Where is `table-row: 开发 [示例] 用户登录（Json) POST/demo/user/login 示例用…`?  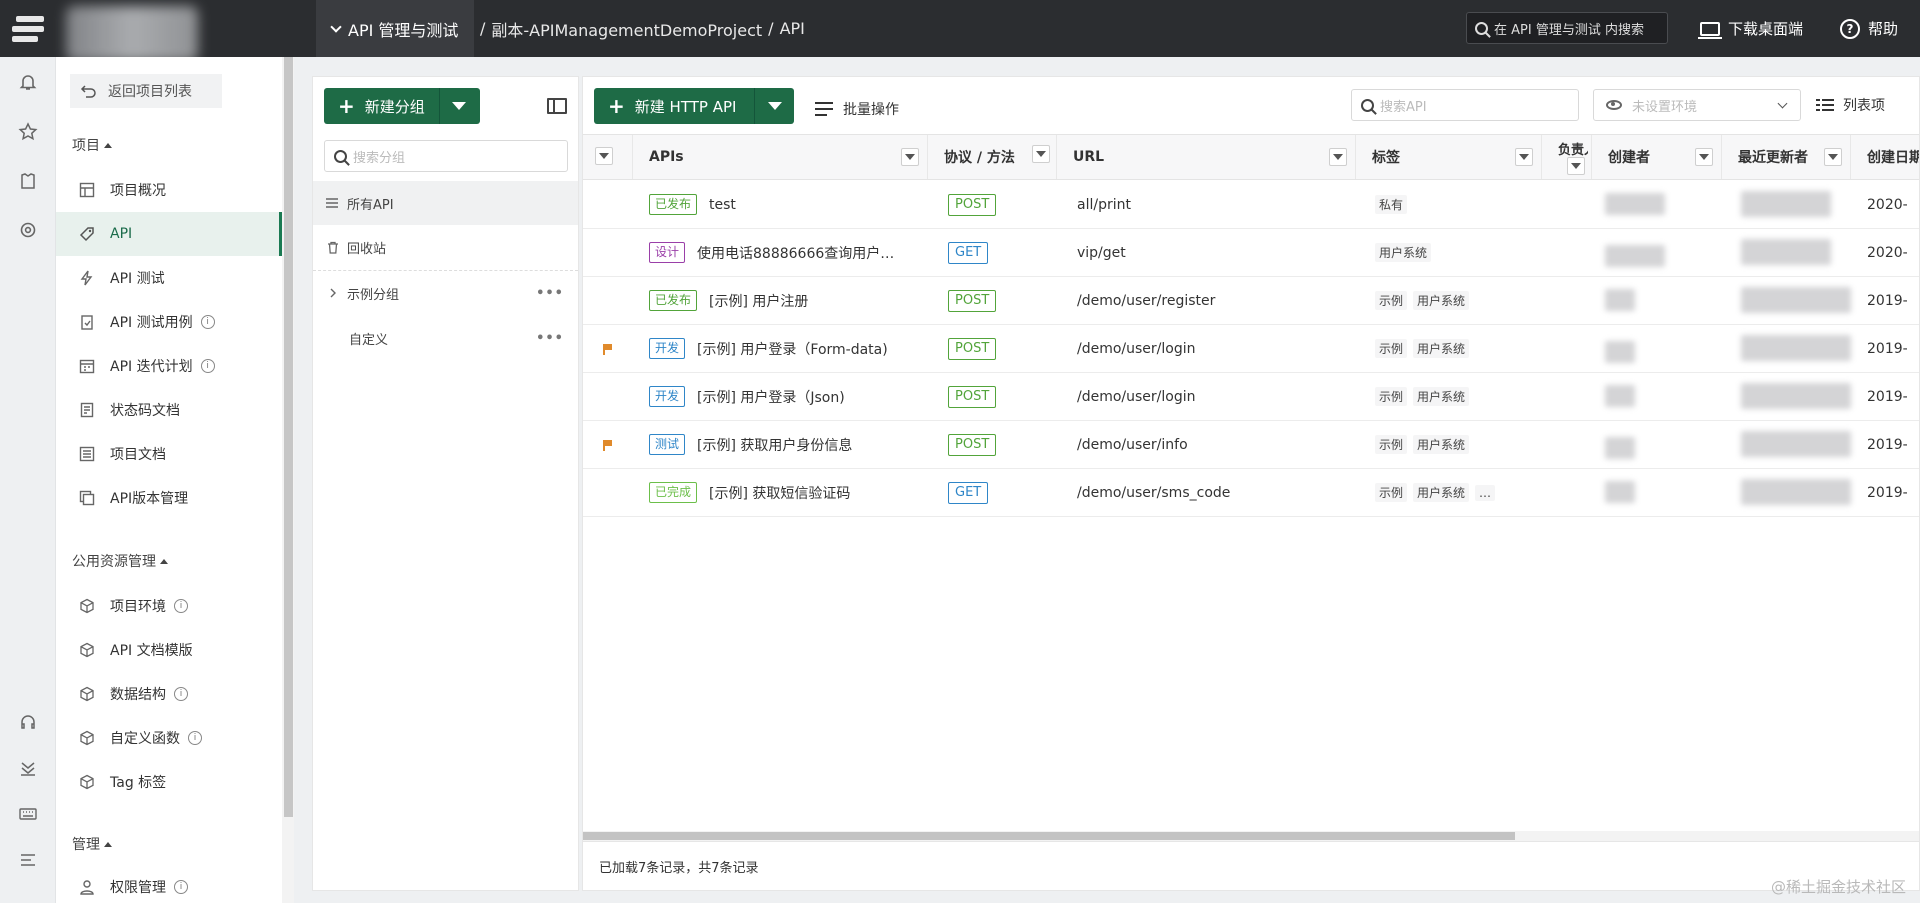 table-row: 开发 [示例] 用户登录（Json) POST/demo/user/login 示例用… is located at coordinates (1251, 397).